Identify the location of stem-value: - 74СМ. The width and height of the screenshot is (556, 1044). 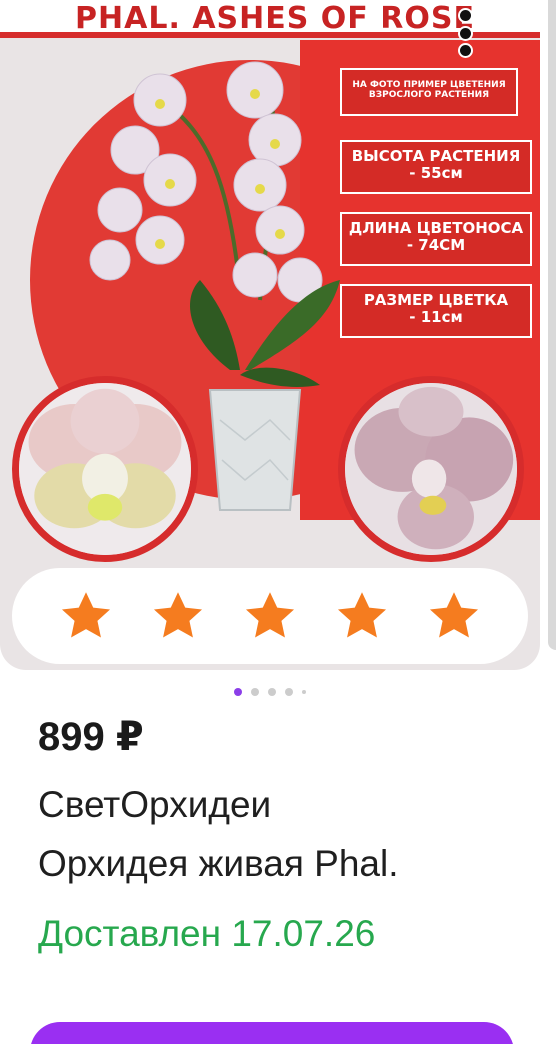
(436, 245).